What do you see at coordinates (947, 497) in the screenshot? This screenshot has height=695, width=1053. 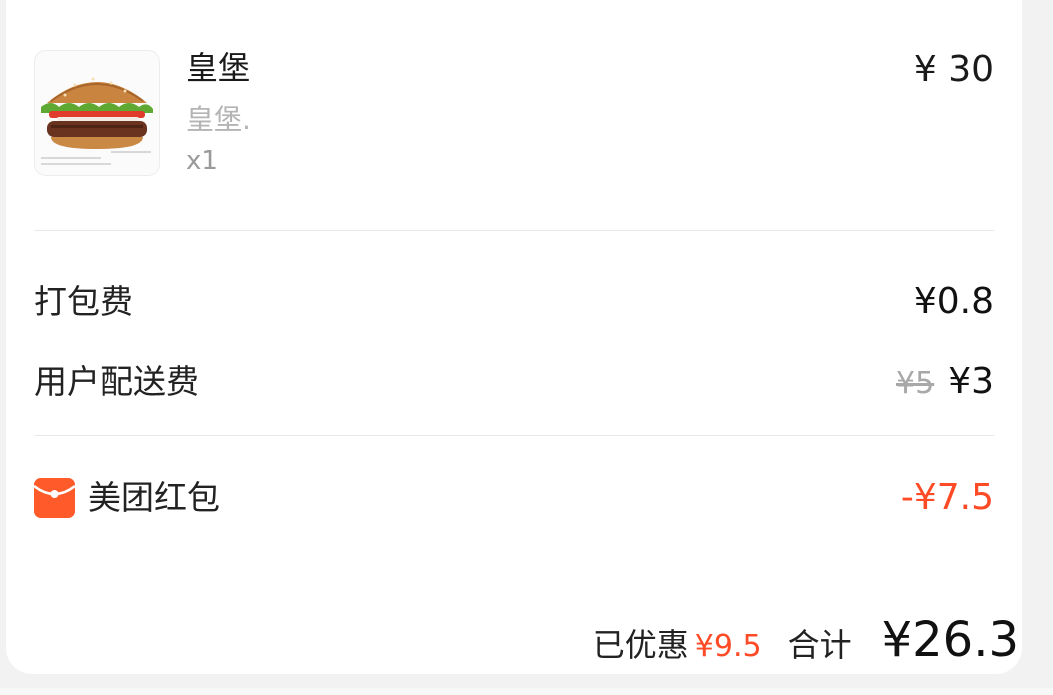 I see `red-packet-value: -¥7.5` at bounding box center [947, 497].